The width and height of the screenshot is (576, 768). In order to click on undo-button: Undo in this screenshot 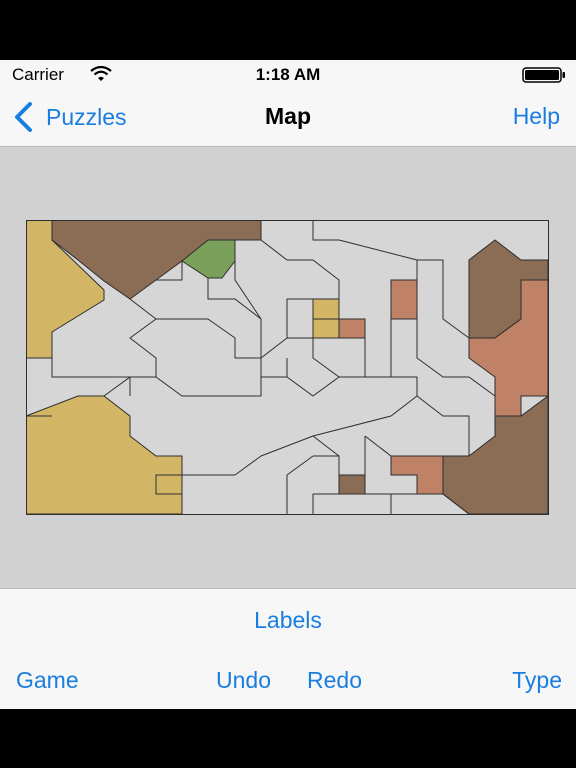, I will do `click(243, 680)`.